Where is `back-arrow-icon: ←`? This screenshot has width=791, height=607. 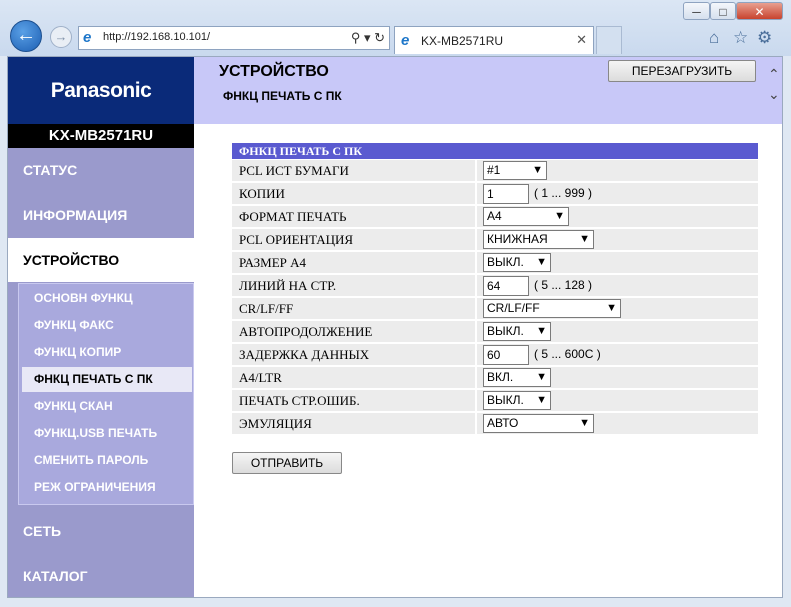
back-arrow-icon: ← is located at coordinates (26, 36).